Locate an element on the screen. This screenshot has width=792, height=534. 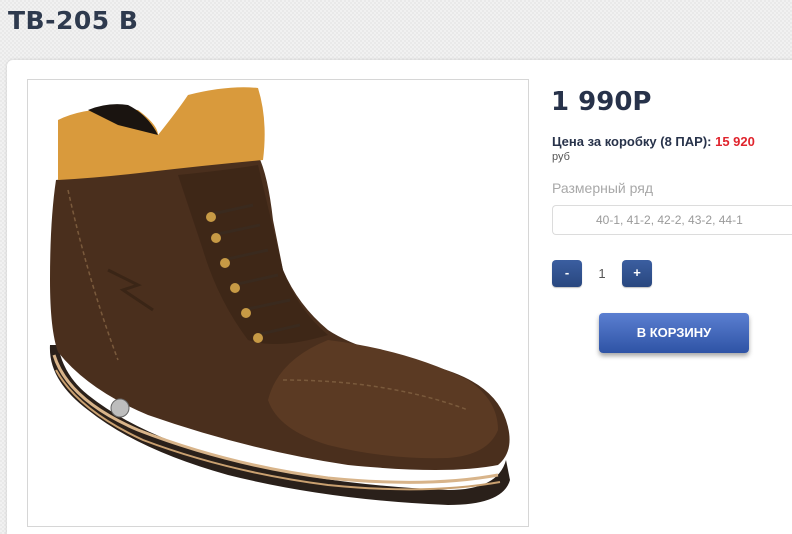
box-price: Цена за коробку (8 ПАР): 15 920 is located at coordinates (653, 141).